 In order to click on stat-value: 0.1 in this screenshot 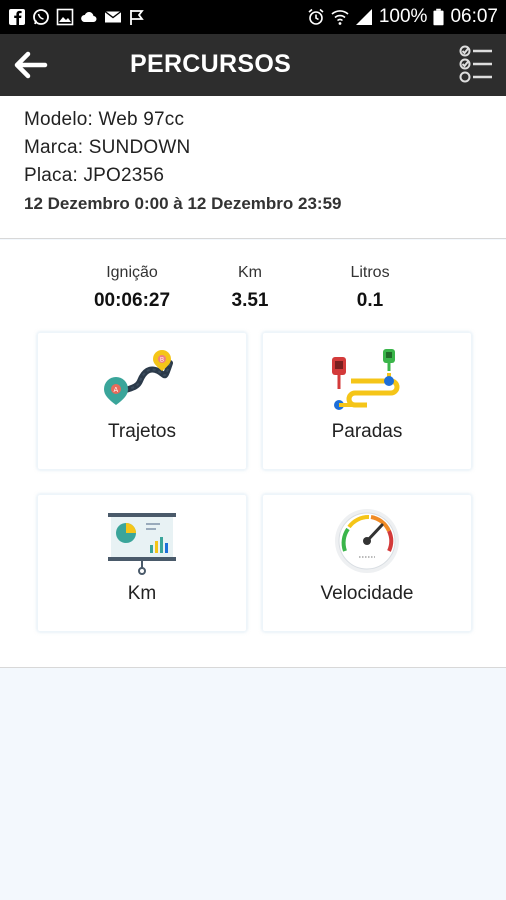, I will do `click(370, 300)`.